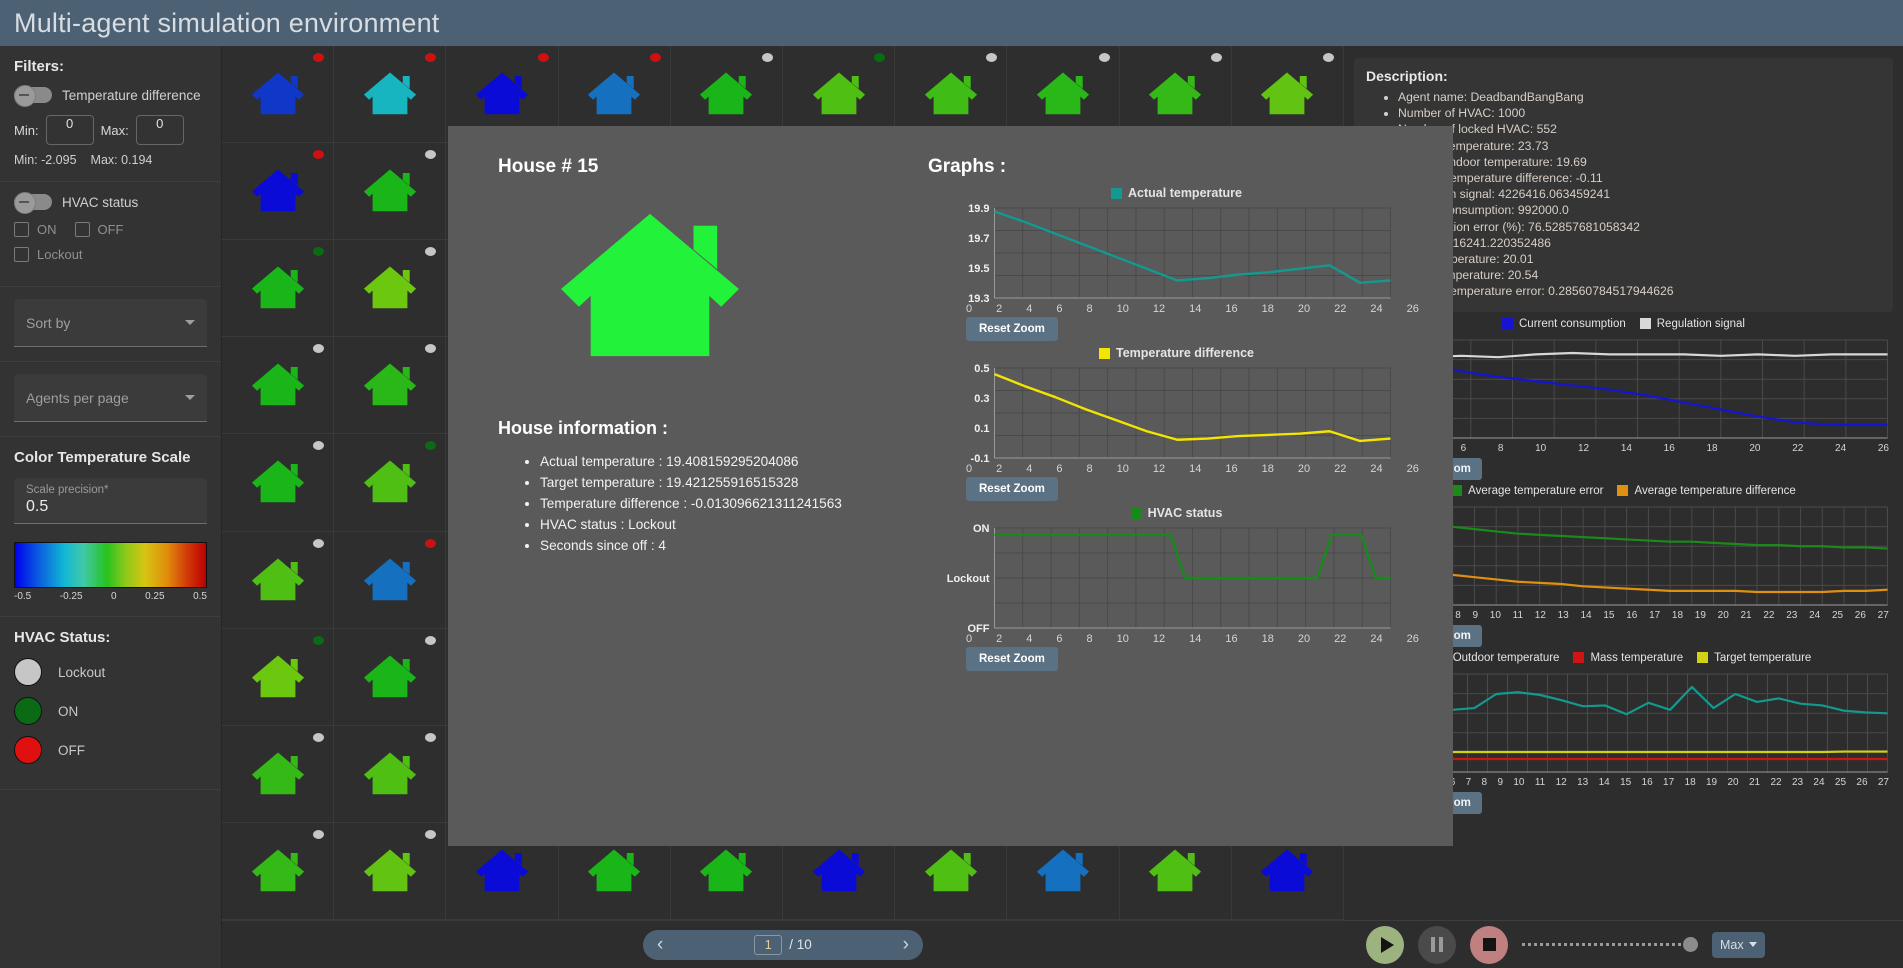 This screenshot has height=968, width=1903. I want to click on speed-slider, so click(1610, 945).